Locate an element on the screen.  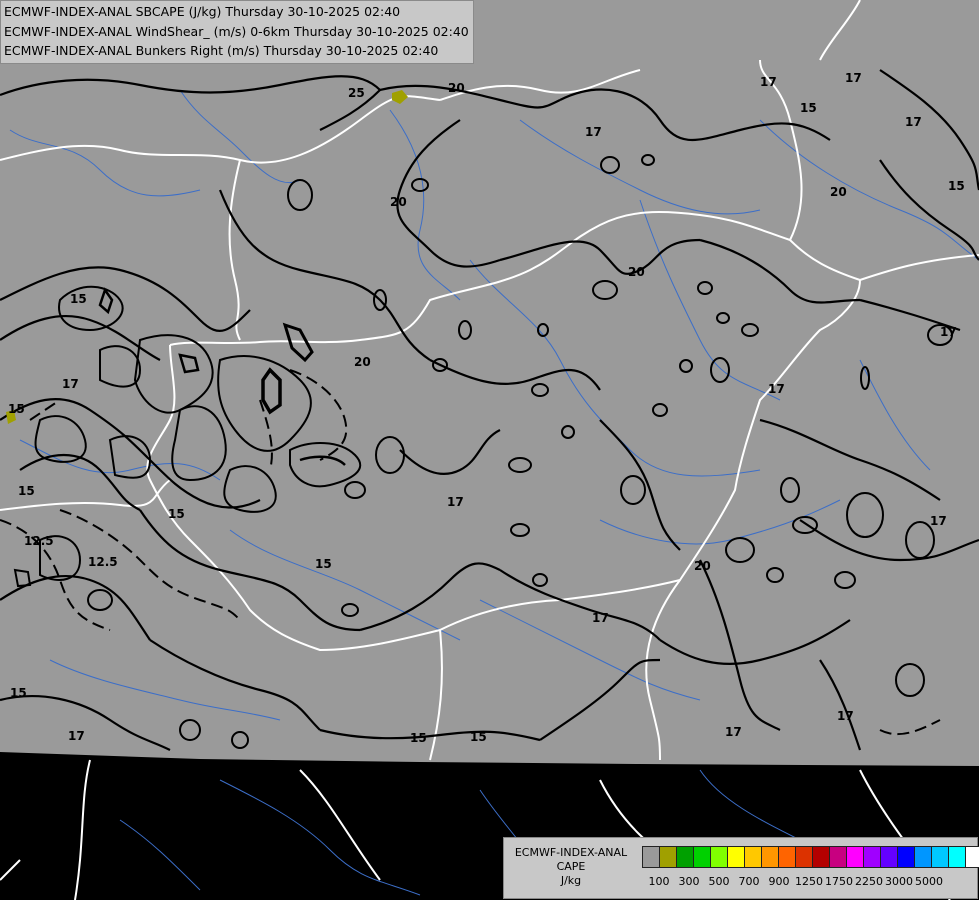
legend-tick-label: 500 is located at coordinates (719, 881).